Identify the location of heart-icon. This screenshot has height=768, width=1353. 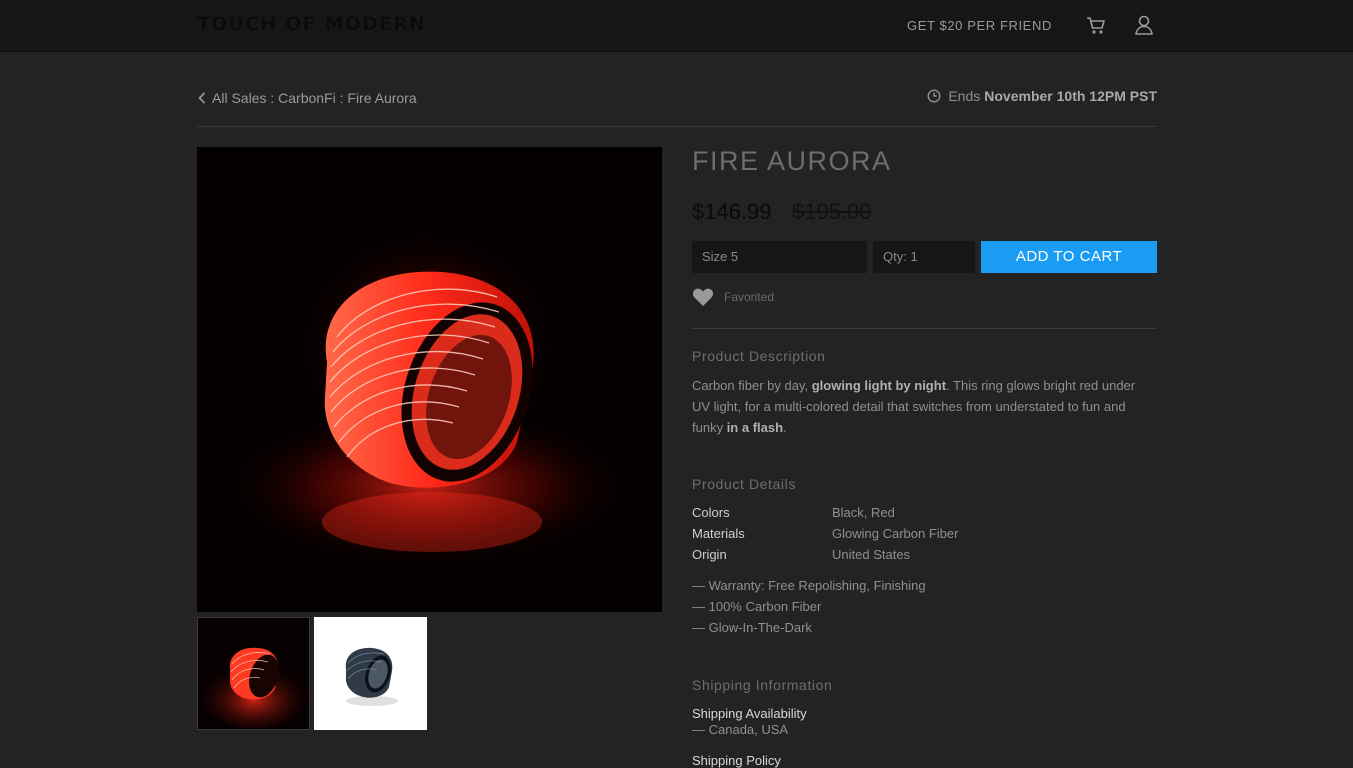
(703, 297).